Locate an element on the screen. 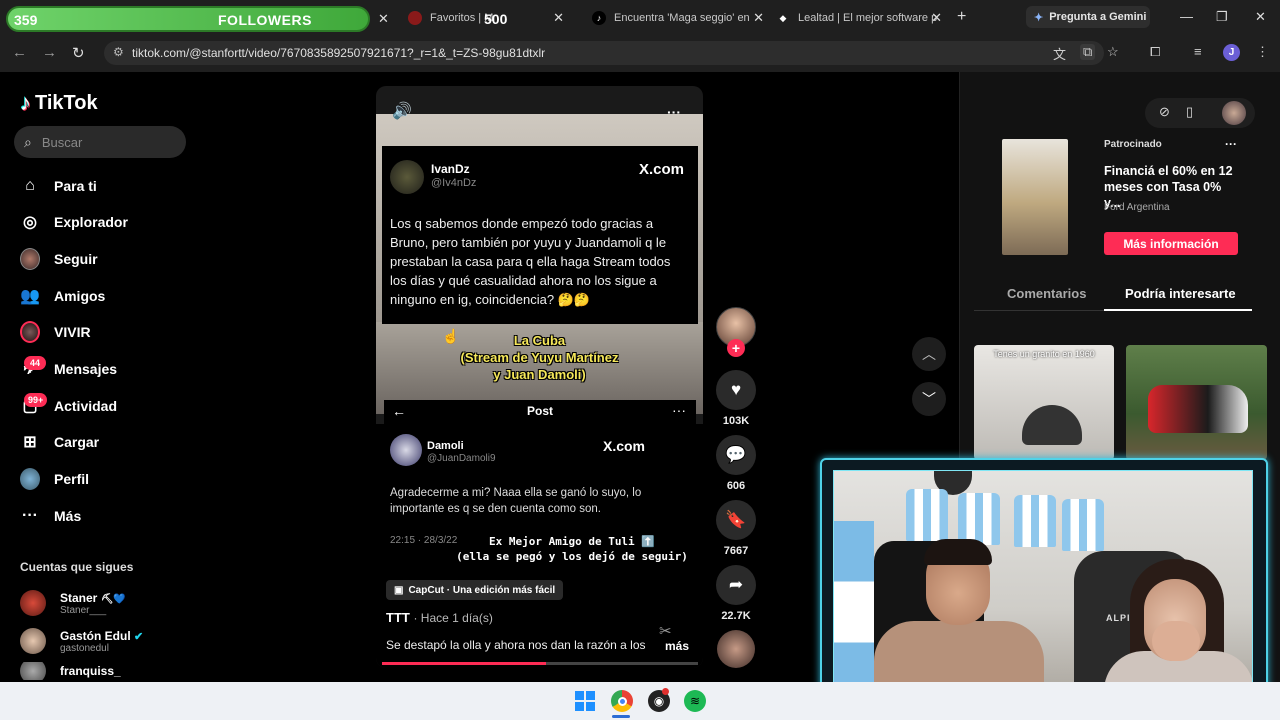 This screenshot has height=720, width=1280. window-close-icon: ✕ is located at coordinates (1260, 17).